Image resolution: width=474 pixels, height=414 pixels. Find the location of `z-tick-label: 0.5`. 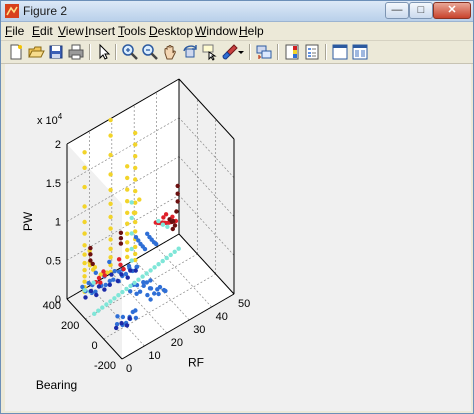

z-tick-label: 0.5 is located at coordinates (53, 261).